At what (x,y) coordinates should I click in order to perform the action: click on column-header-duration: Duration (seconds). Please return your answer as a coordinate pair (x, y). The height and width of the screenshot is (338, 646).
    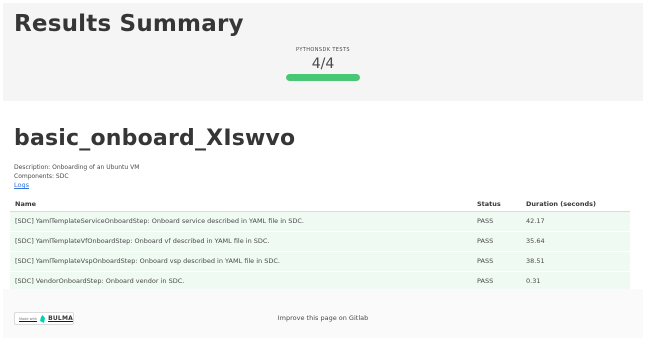
    Looking at the image, I should click on (575, 205).